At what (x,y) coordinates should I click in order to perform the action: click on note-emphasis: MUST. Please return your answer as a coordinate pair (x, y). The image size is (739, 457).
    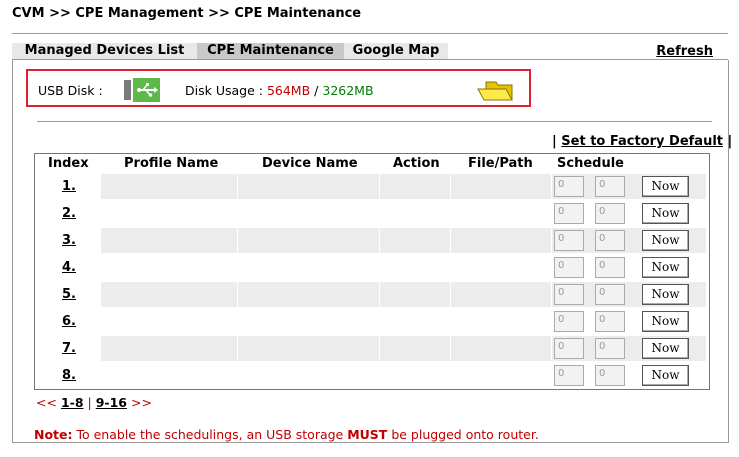
    Looking at the image, I should click on (367, 434).